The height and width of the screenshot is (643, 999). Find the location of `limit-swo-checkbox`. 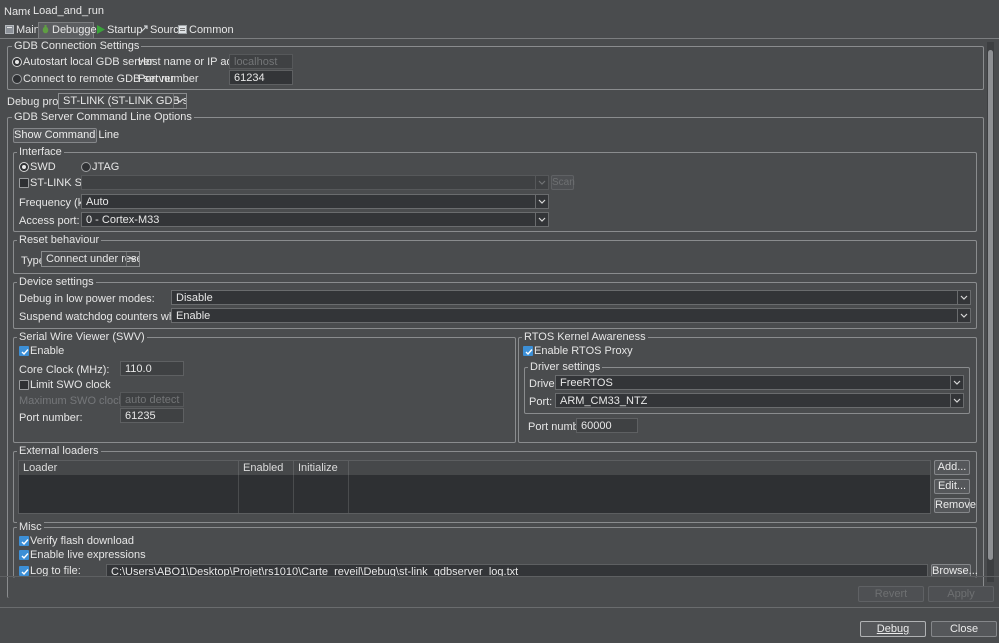

limit-swo-checkbox is located at coordinates (24, 385).